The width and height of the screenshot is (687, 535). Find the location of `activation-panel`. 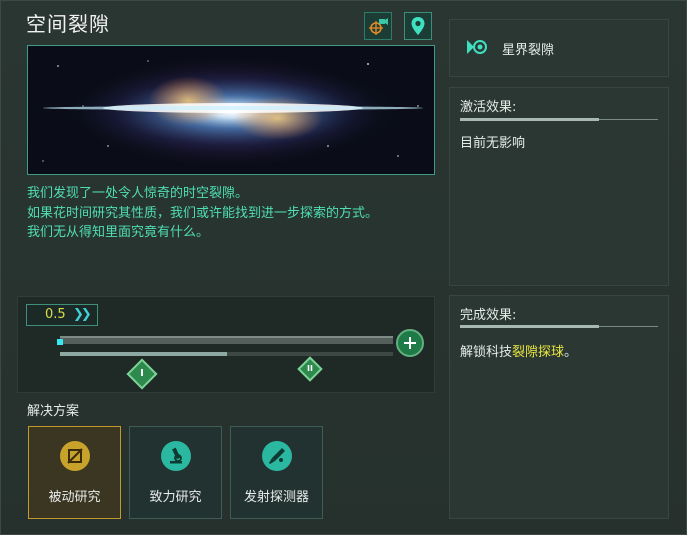

activation-panel is located at coordinates (559, 186).